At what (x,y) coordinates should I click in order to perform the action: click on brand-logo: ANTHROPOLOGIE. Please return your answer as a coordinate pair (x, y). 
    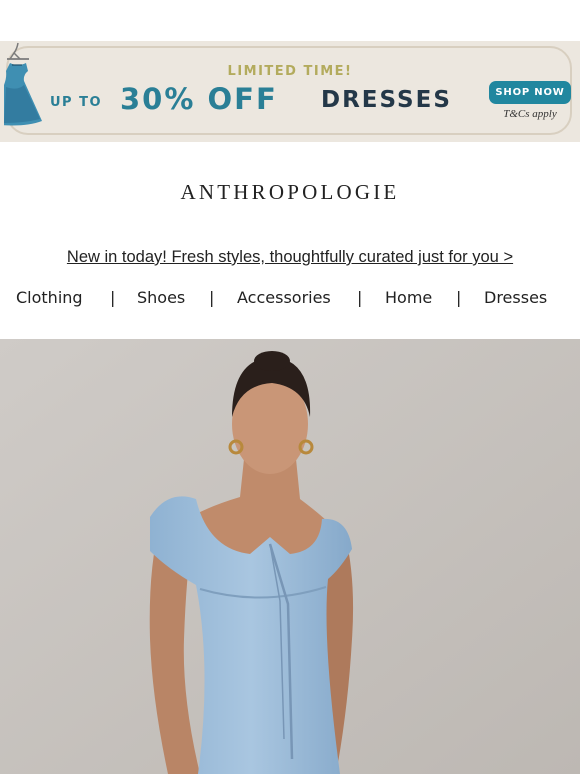
    Looking at the image, I should click on (290, 192).